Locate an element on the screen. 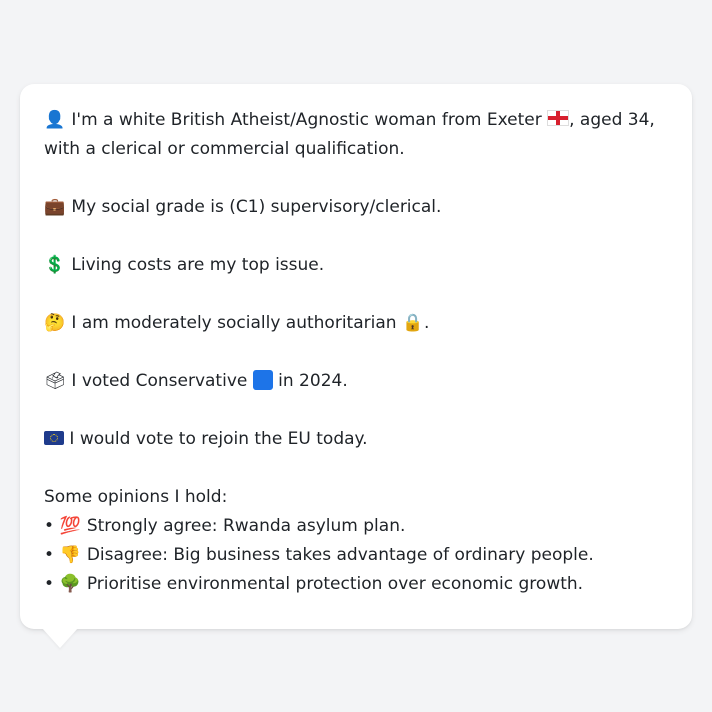 This screenshot has width=712, height=712. eu-text: I would vote to rejoin the EU today. is located at coordinates (218, 439).